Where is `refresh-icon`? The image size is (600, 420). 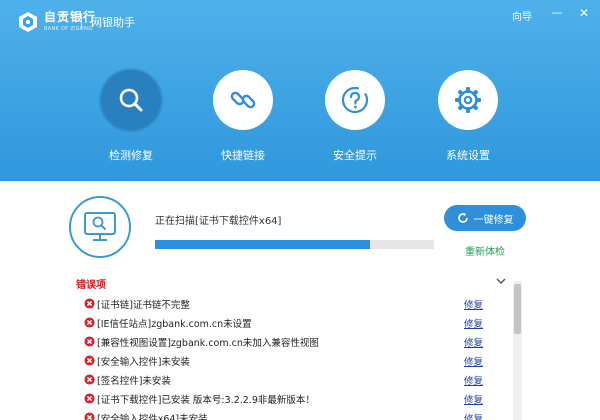
refresh-icon is located at coordinates (463, 218).